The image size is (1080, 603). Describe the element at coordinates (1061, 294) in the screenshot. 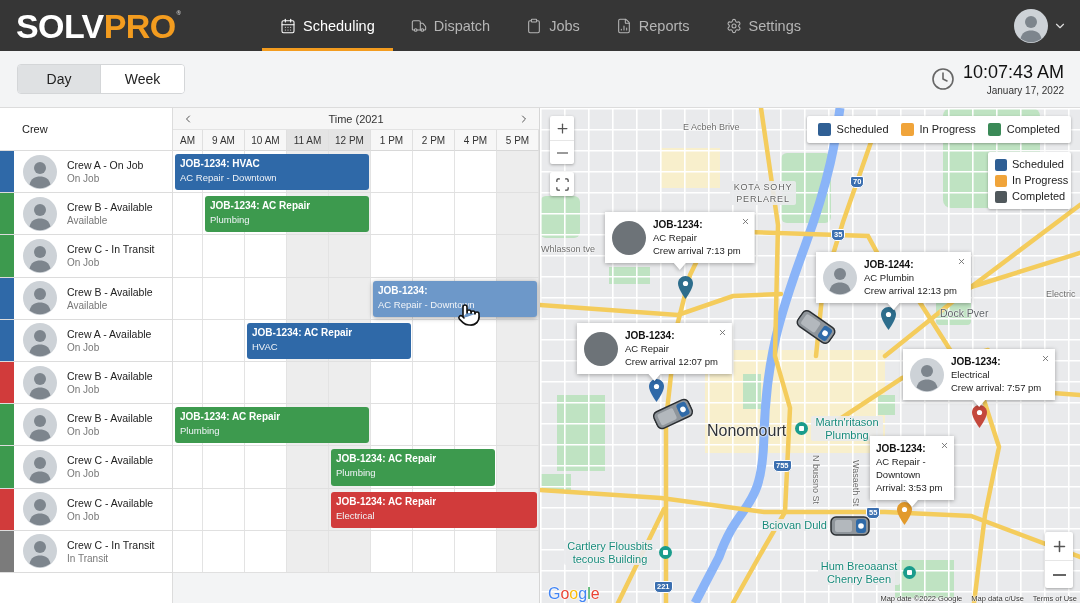

I see `street-label: Electric` at that location.